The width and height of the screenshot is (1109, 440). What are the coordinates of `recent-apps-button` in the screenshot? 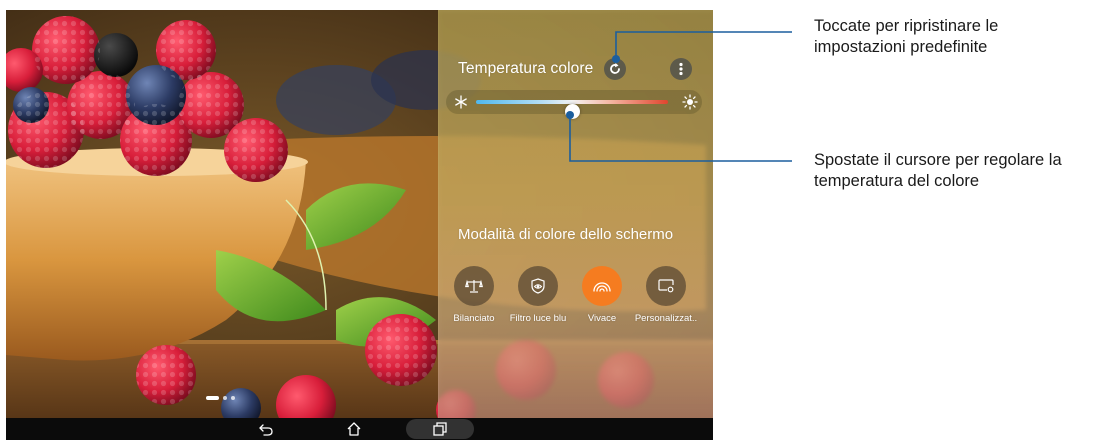 It's located at (440, 429).